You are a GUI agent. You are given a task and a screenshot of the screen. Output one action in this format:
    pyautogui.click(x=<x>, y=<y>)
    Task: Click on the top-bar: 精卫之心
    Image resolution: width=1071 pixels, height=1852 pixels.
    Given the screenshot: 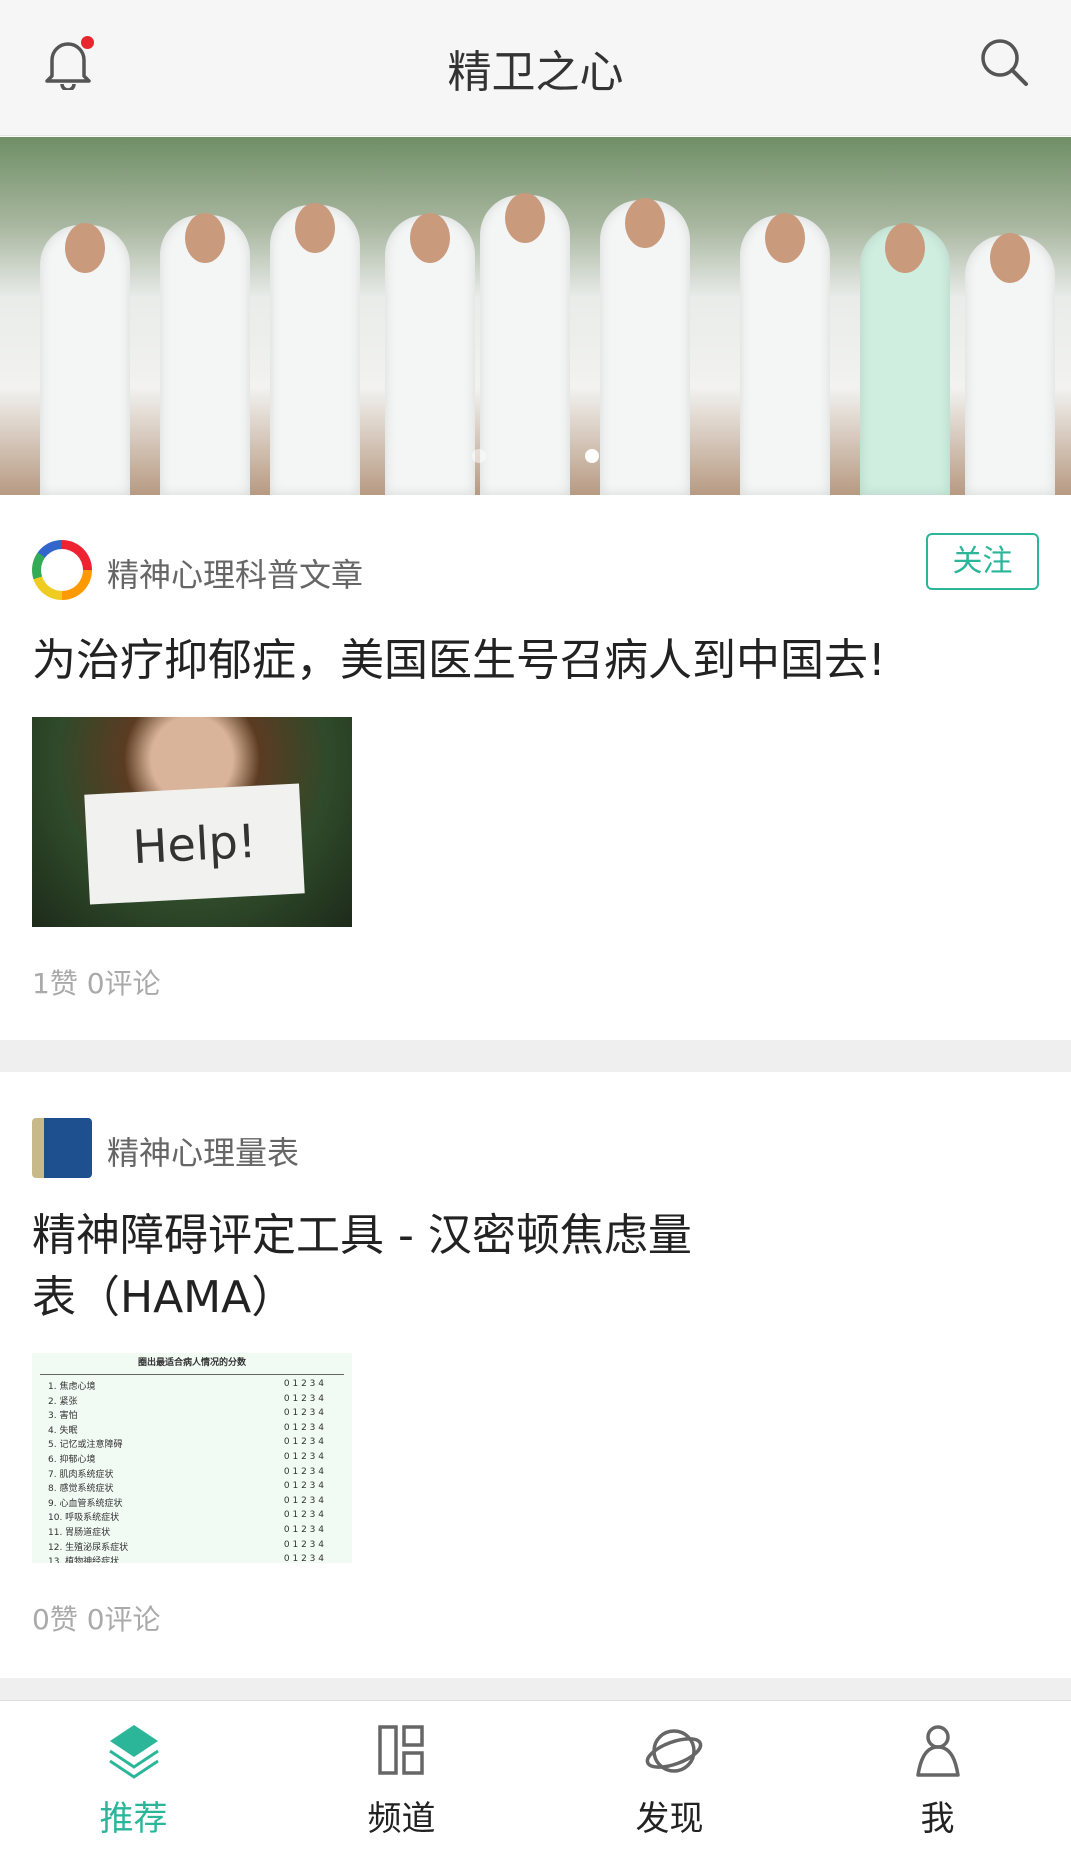 What is the action you would take?
    pyautogui.click(x=535, y=68)
    